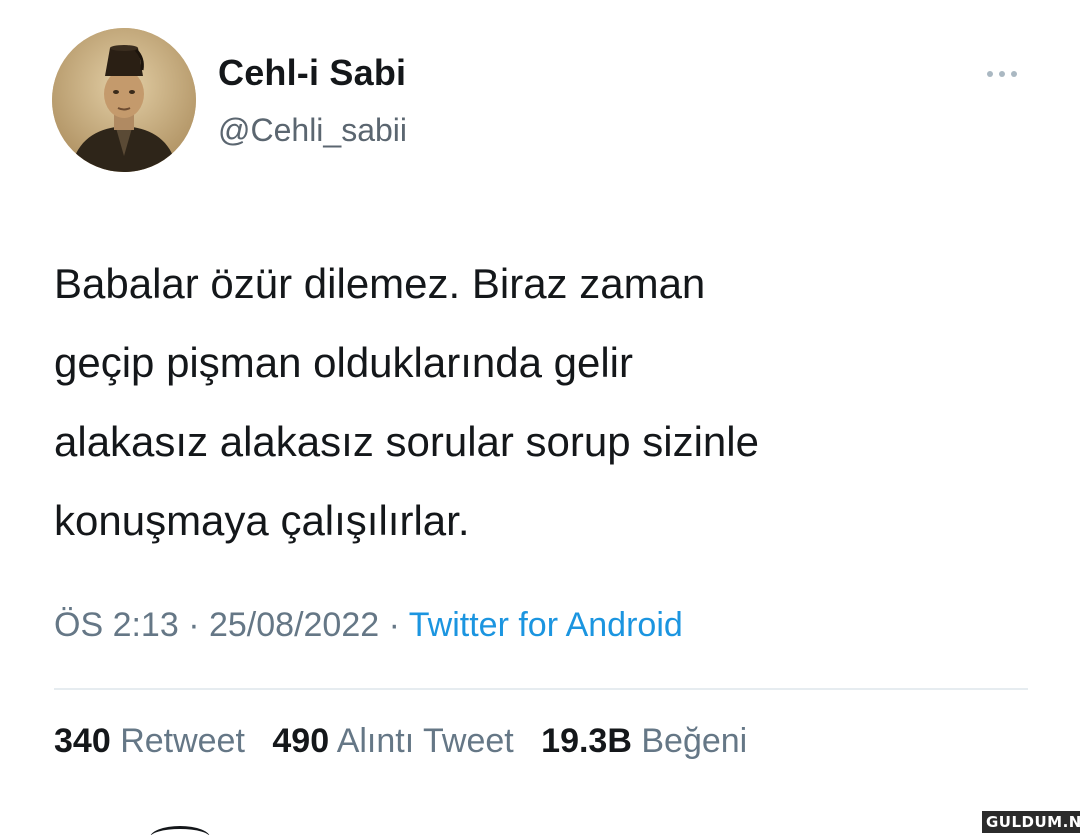 The height and width of the screenshot is (835, 1080). I want to click on quotes-stat: 490 Alıntı Tweet, so click(397, 741).